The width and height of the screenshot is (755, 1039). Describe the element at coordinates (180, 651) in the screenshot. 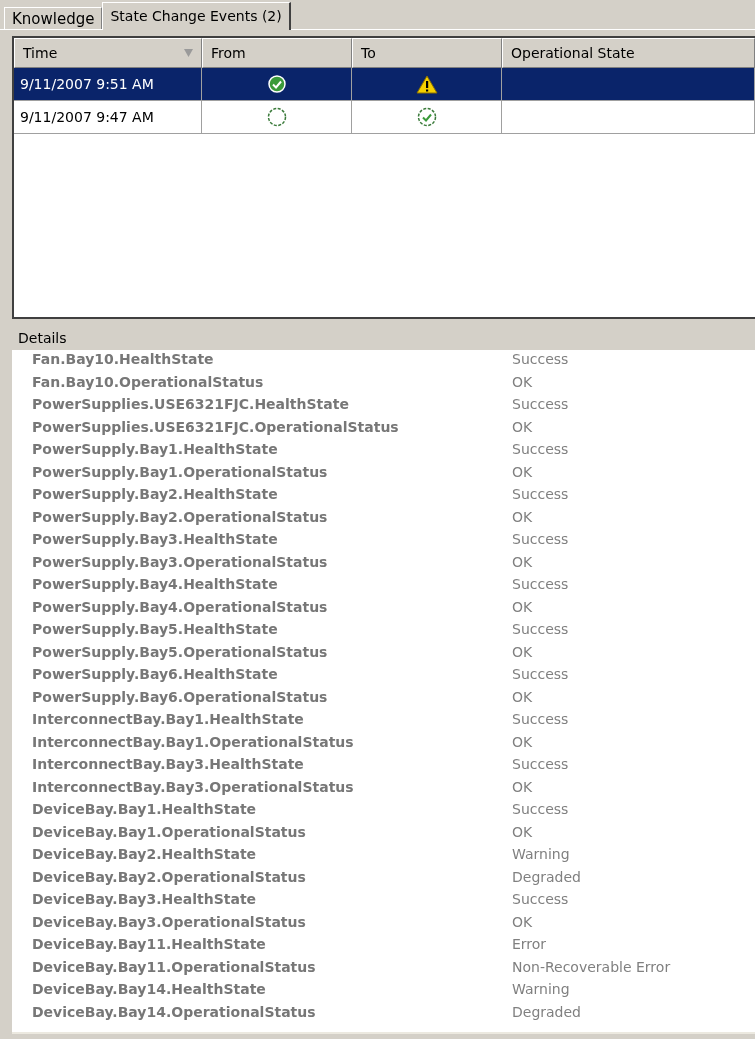

I see `property-name: PowerSupply.Bay5.OperationalStatus` at that location.